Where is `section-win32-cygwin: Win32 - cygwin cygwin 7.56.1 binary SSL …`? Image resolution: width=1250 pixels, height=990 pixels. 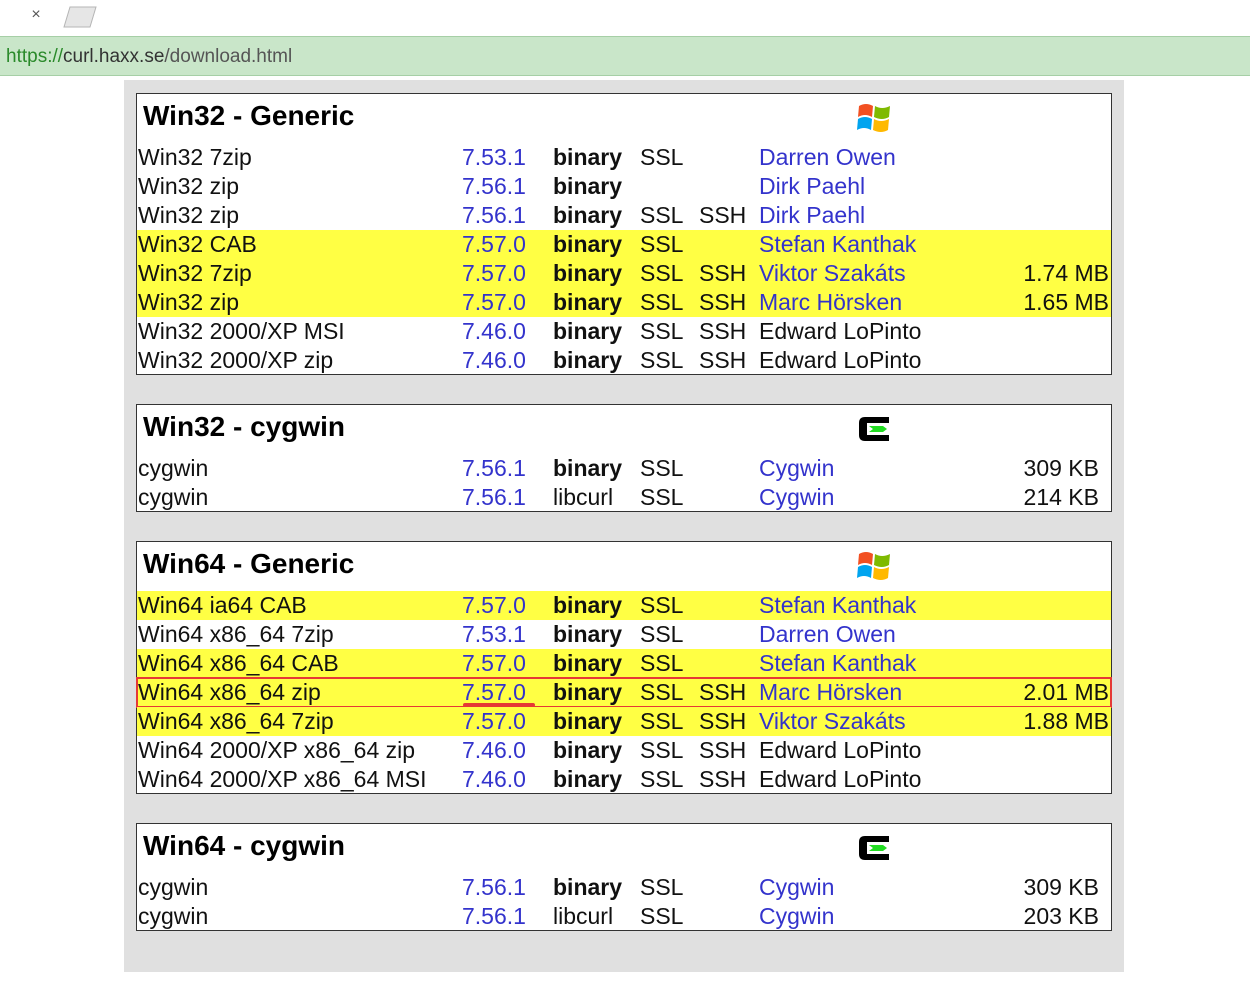 section-win32-cygwin: Win32 - cygwin cygwin 7.56.1 binary SSL … is located at coordinates (624, 458).